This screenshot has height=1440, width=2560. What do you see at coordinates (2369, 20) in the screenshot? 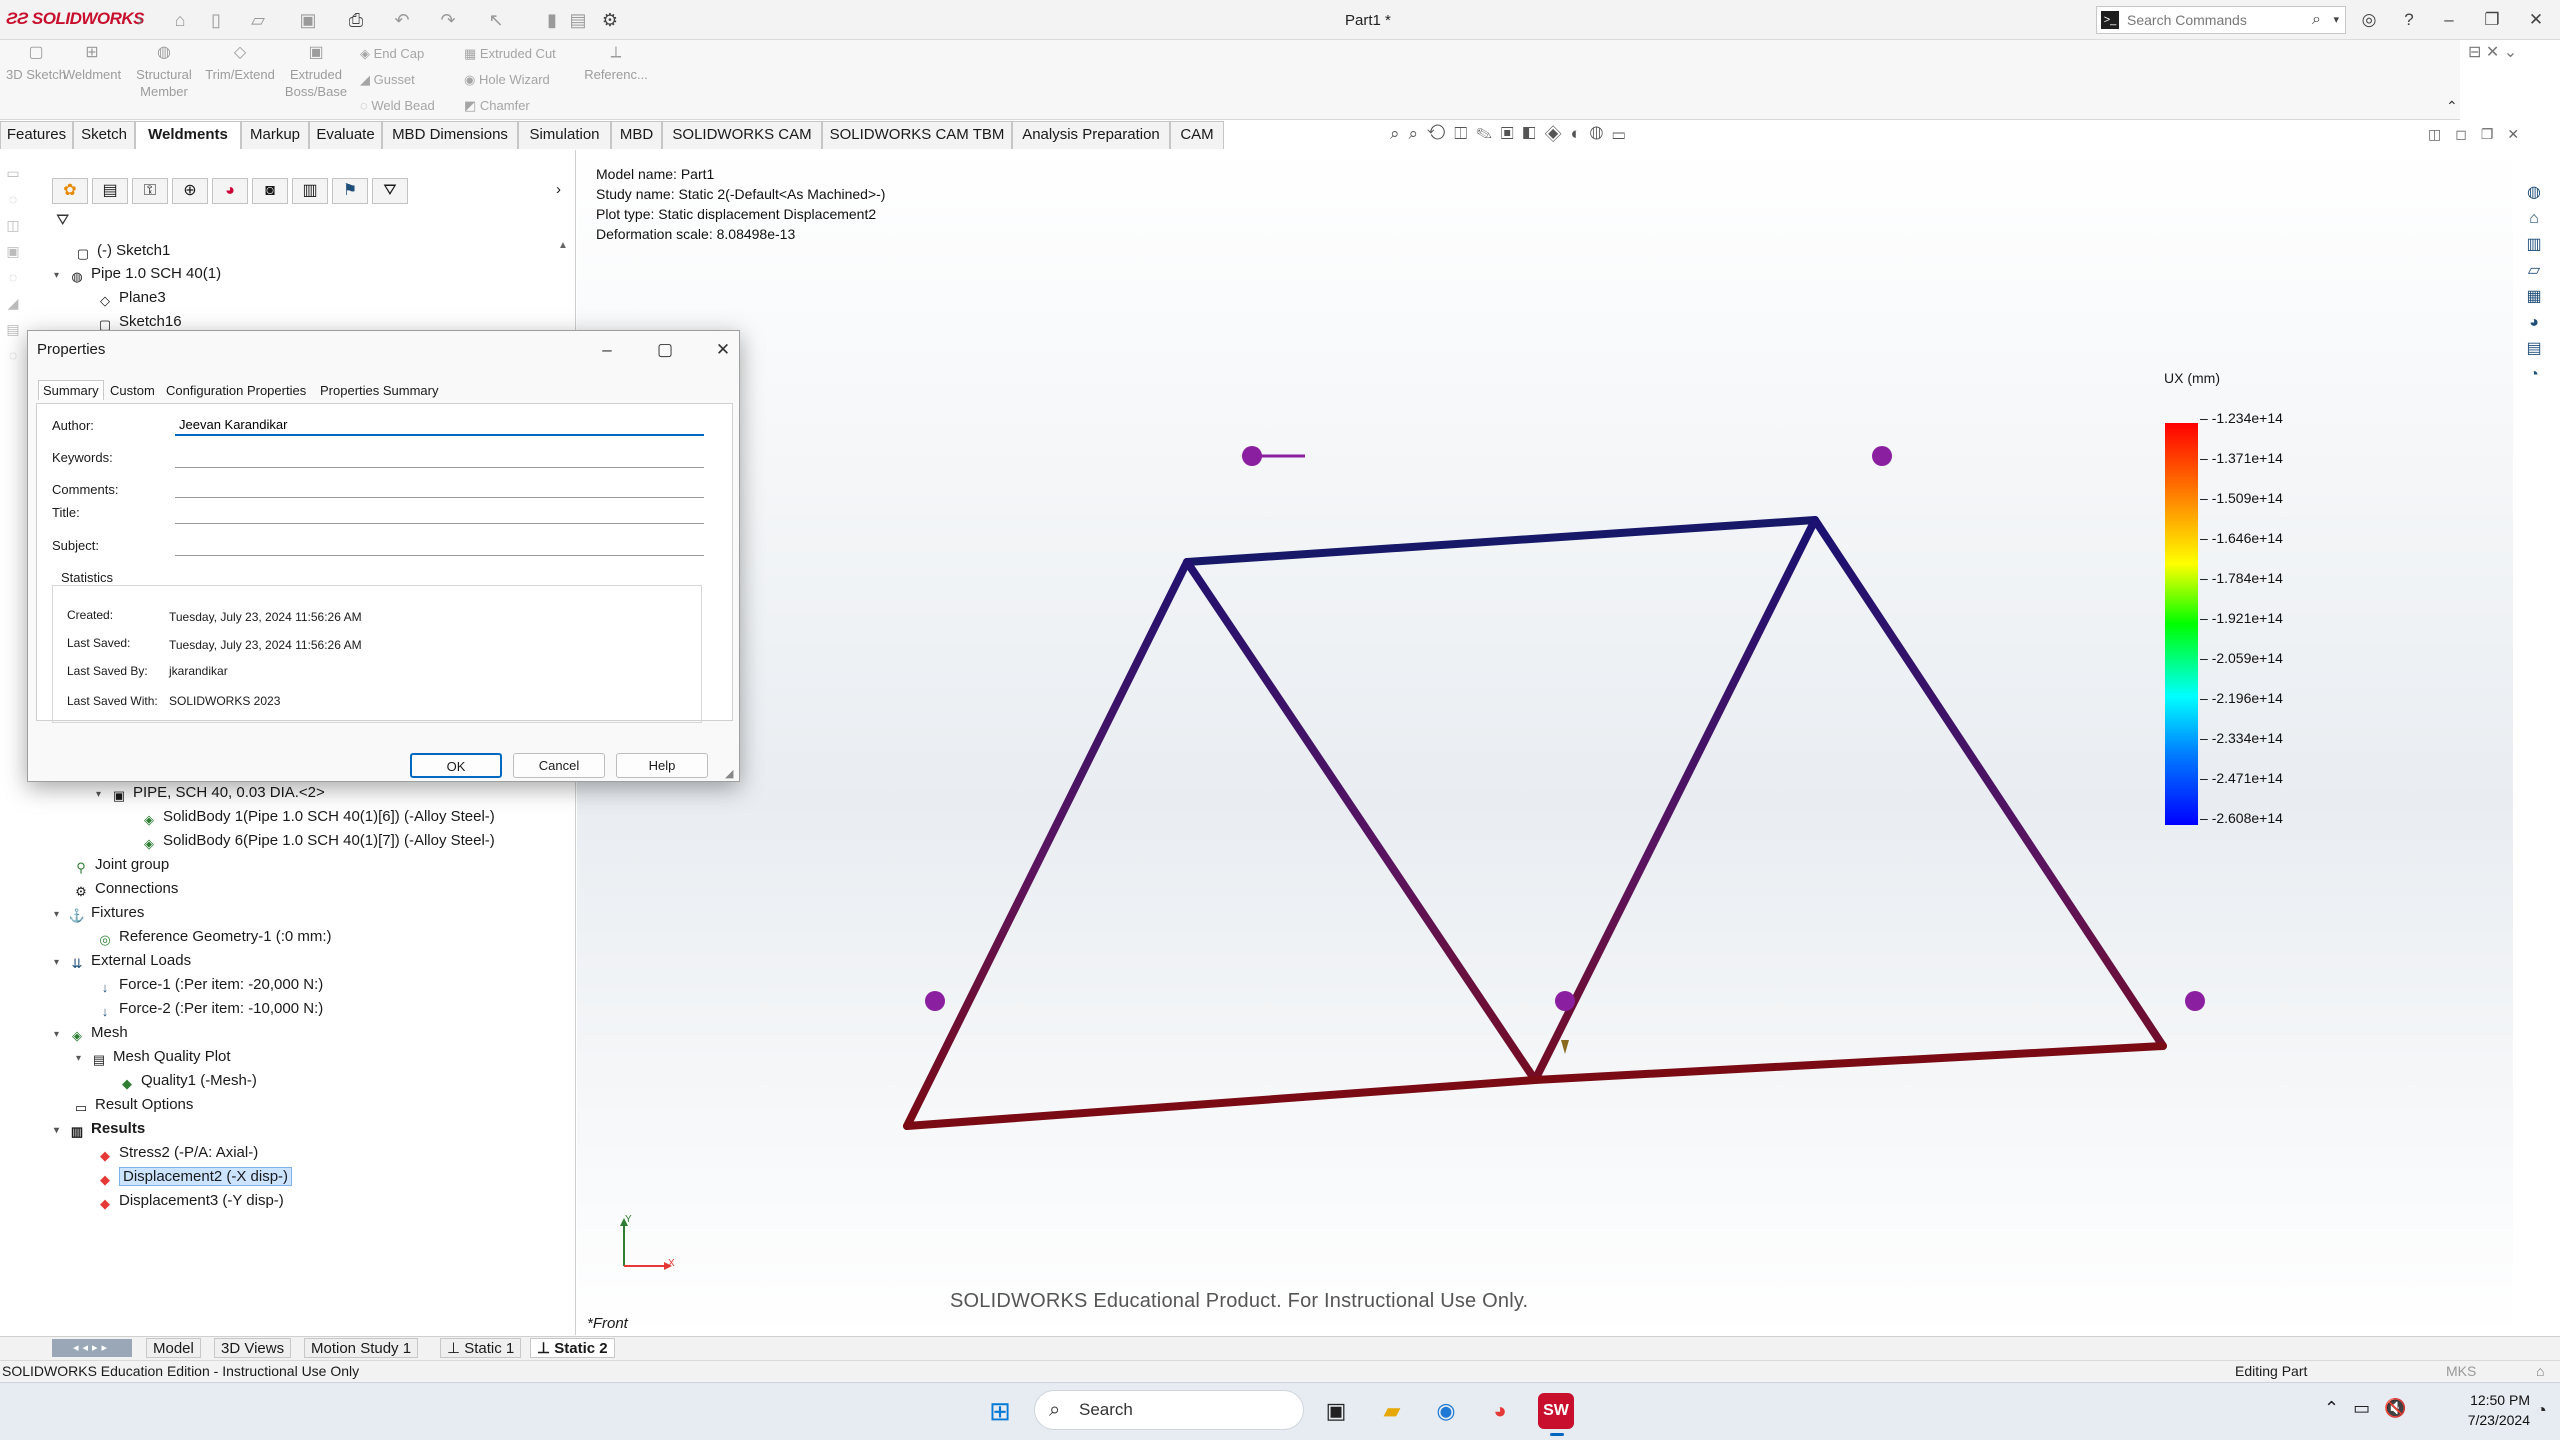
I see `account-icon: ◎` at bounding box center [2369, 20].